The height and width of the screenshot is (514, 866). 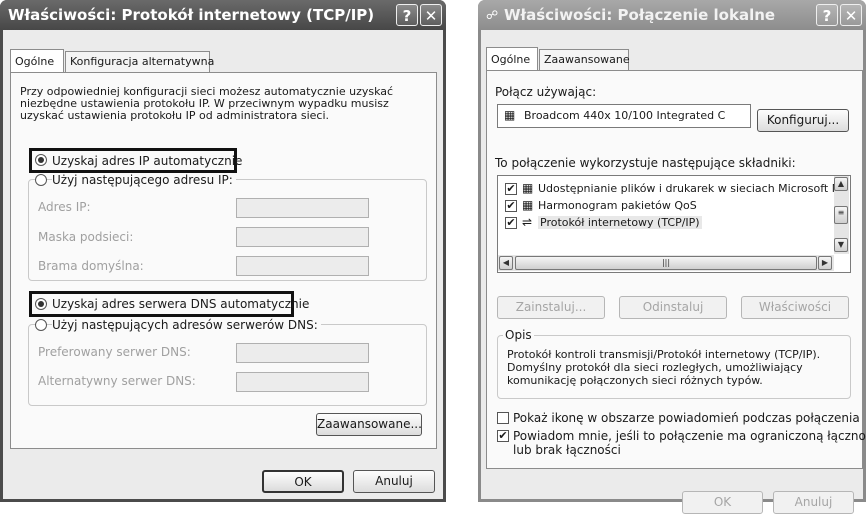 What do you see at coordinates (41, 180) in the screenshot?
I see `radio-ip-manual` at bounding box center [41, 180].